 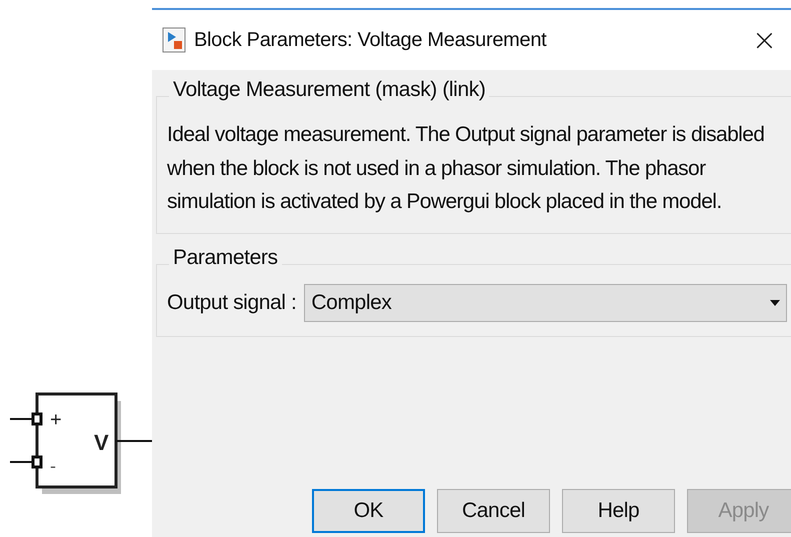 What do you see at coordinates (493, 511) in the screenshot?
I see `dialog-button: Cancel` at bounding box center [493, 511].